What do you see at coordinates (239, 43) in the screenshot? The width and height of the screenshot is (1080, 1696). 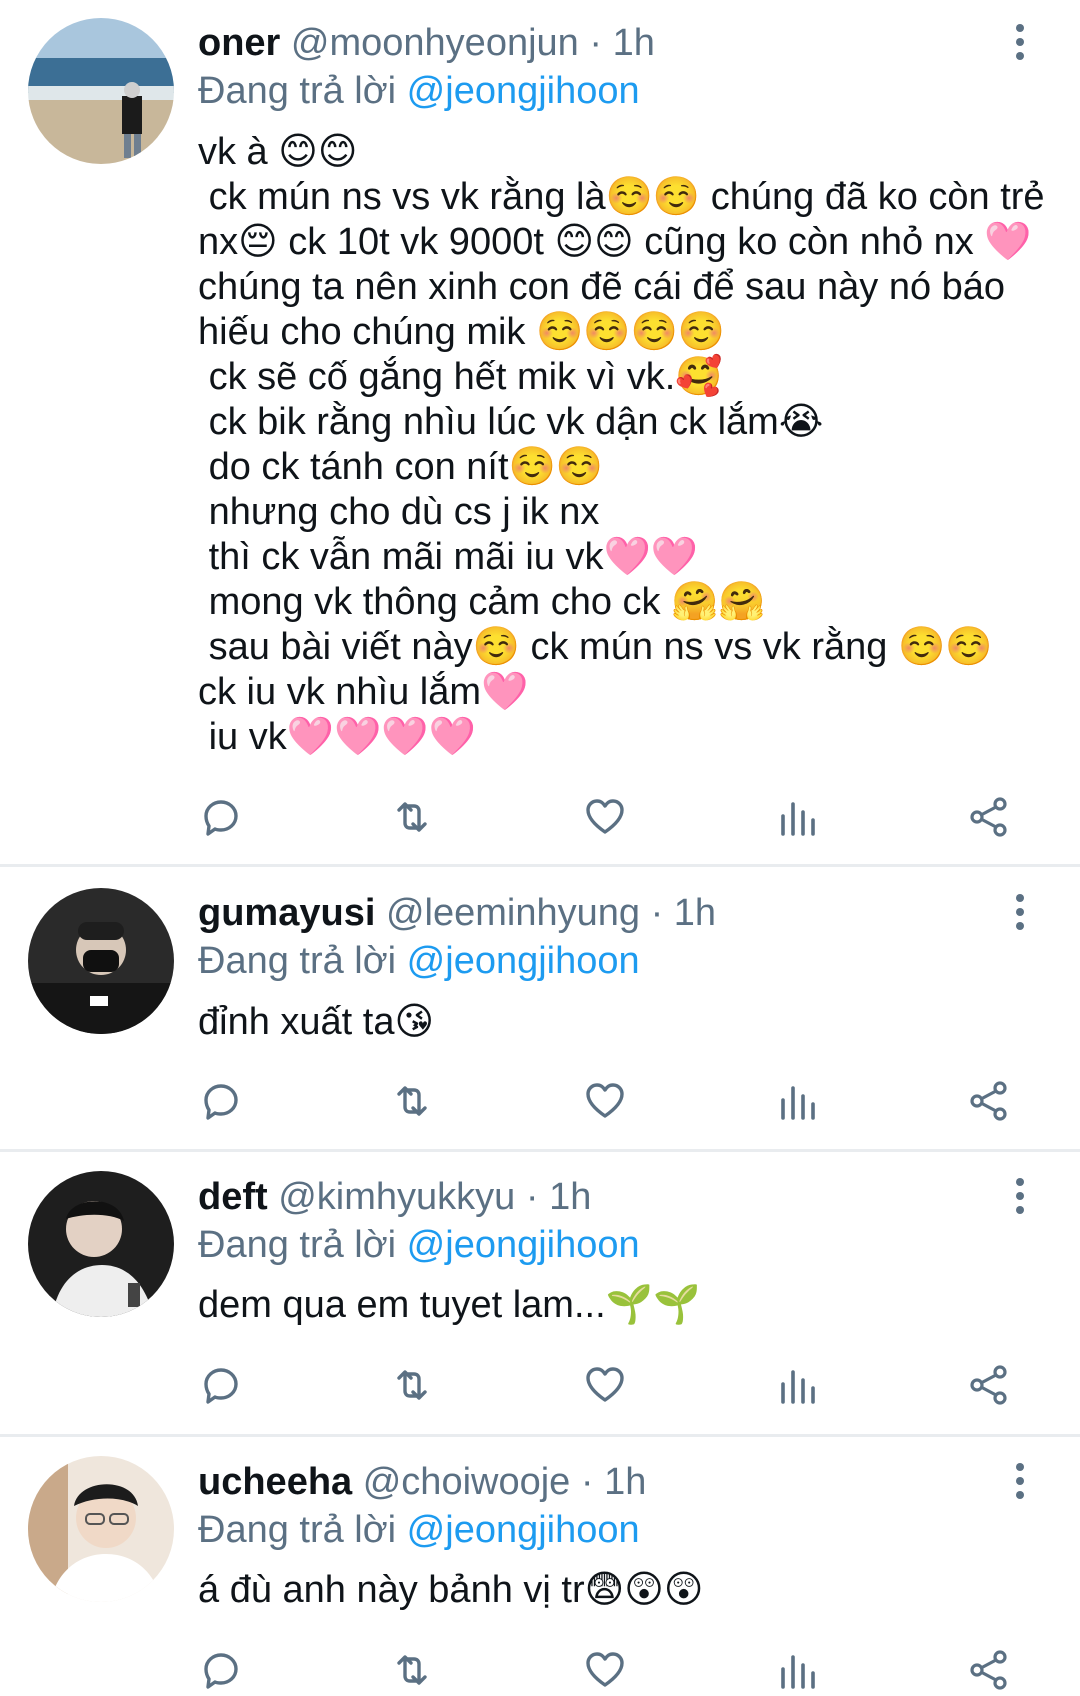 I see `display-name: oner` at bounding box center [239, 43].